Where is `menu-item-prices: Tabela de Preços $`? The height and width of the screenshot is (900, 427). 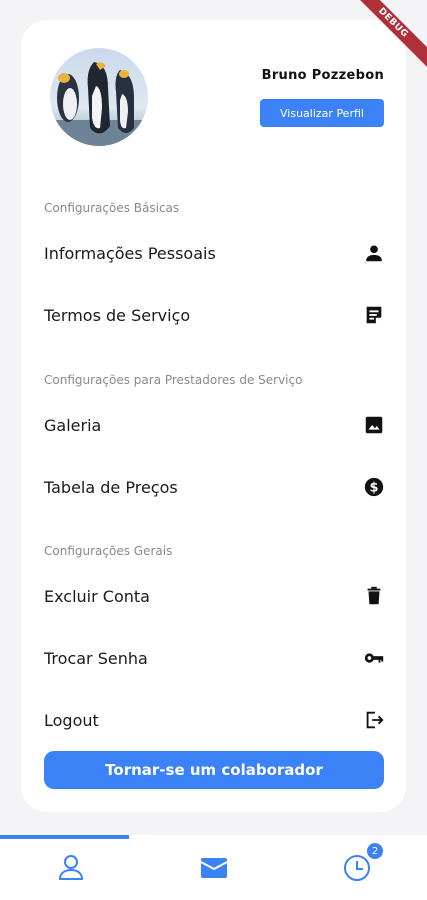 menu-item-prices: Tabela de Preços $ is located at coordinates (215, 487).